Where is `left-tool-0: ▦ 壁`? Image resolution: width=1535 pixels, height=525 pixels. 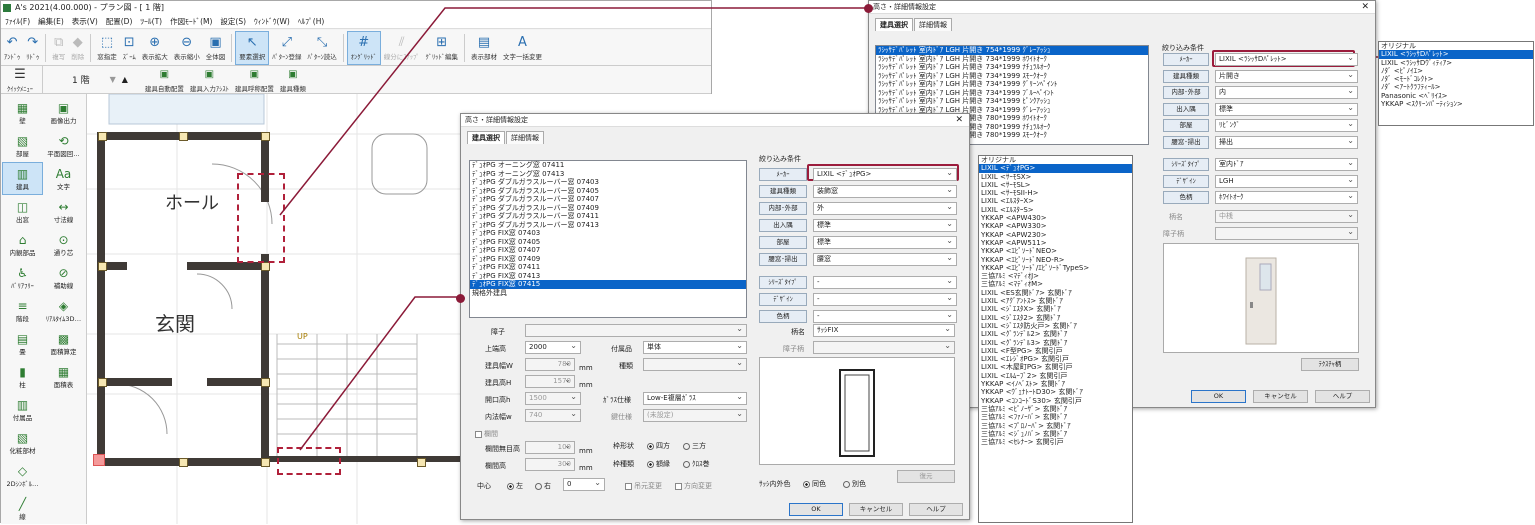 left-tool-0: ▦ 壁 is located at coordinates (22, 112).